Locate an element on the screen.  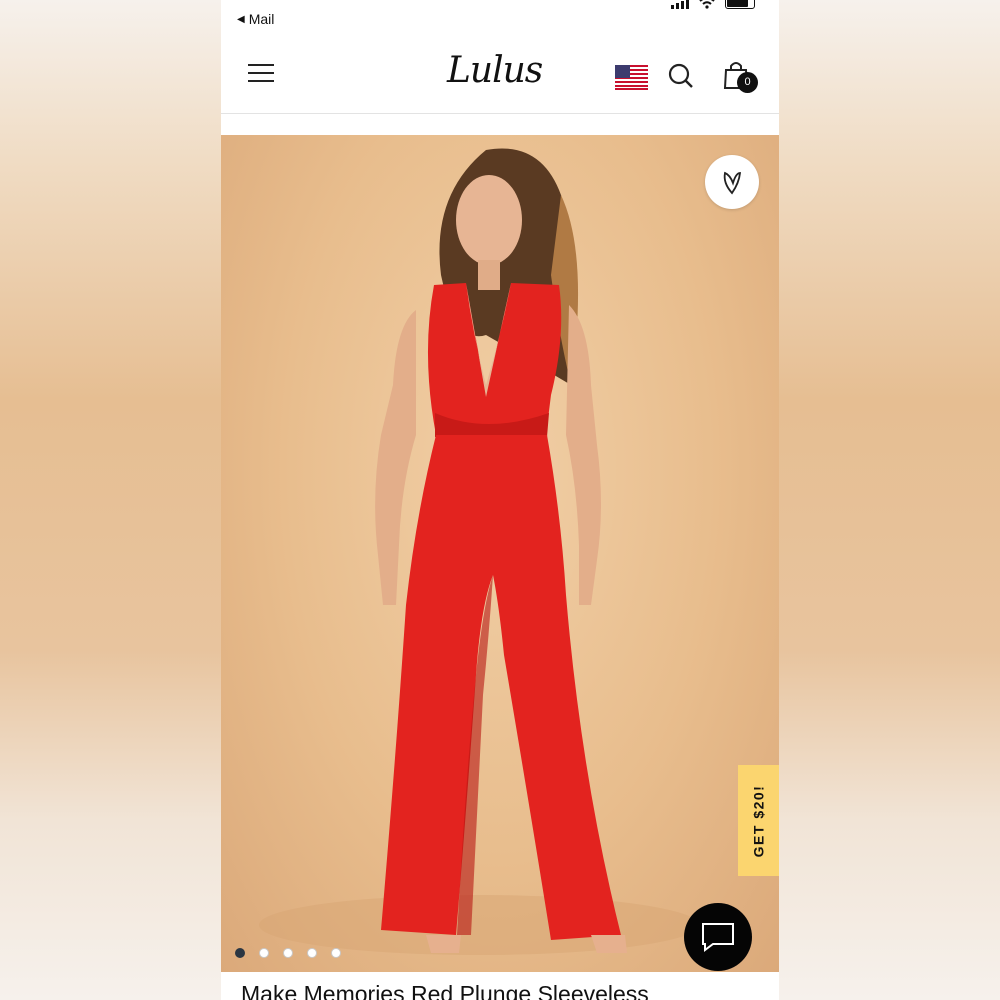
promo-label: GET $20! is located at coordinates (758, 820).